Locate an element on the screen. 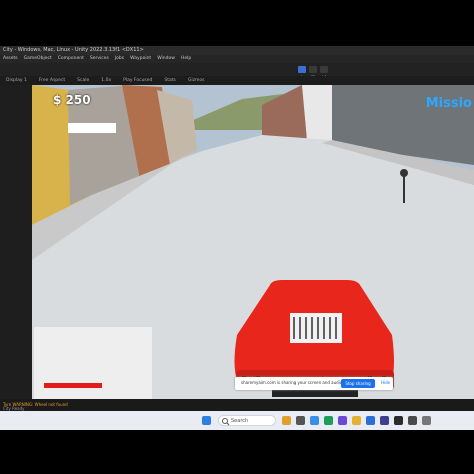  health-bar is located at coordinates (73, 385).